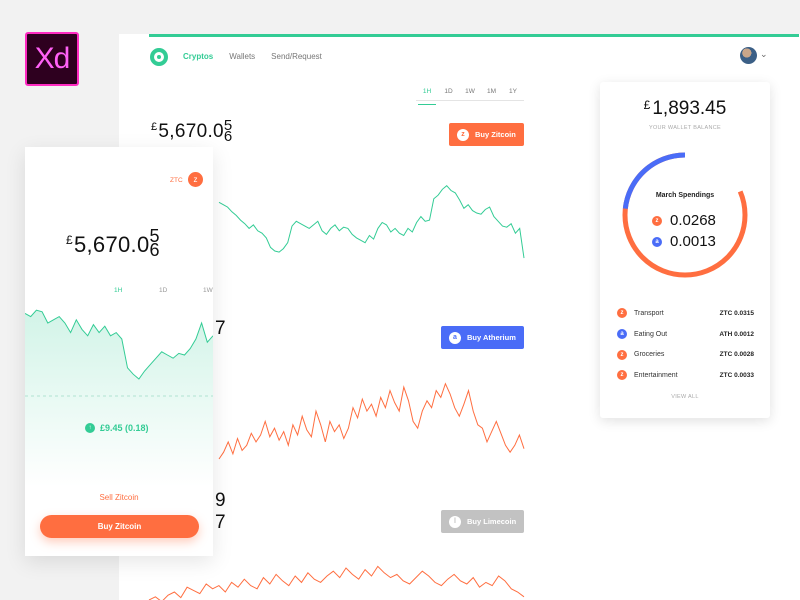  What do you see at coordinates (685, 195) in the screenshot?
I see `ring-title: March Spendings` at bounding box center [685, 195].